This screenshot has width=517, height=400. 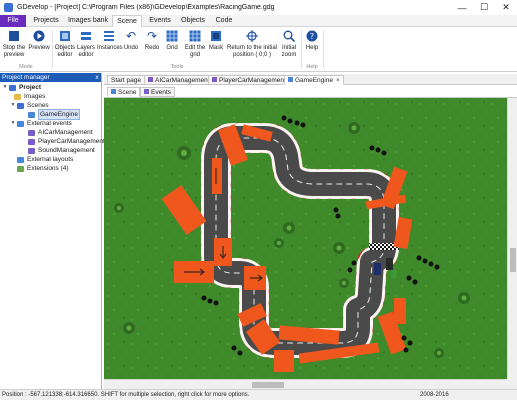 I want to click on layers-icon, so click(x=86, y=36).